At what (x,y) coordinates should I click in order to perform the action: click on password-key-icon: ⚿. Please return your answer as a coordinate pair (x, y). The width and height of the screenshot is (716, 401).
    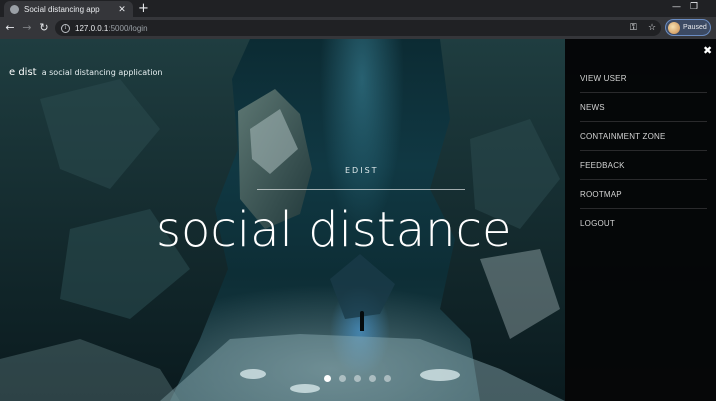
    Looking at the image, I should click on (633, 28).